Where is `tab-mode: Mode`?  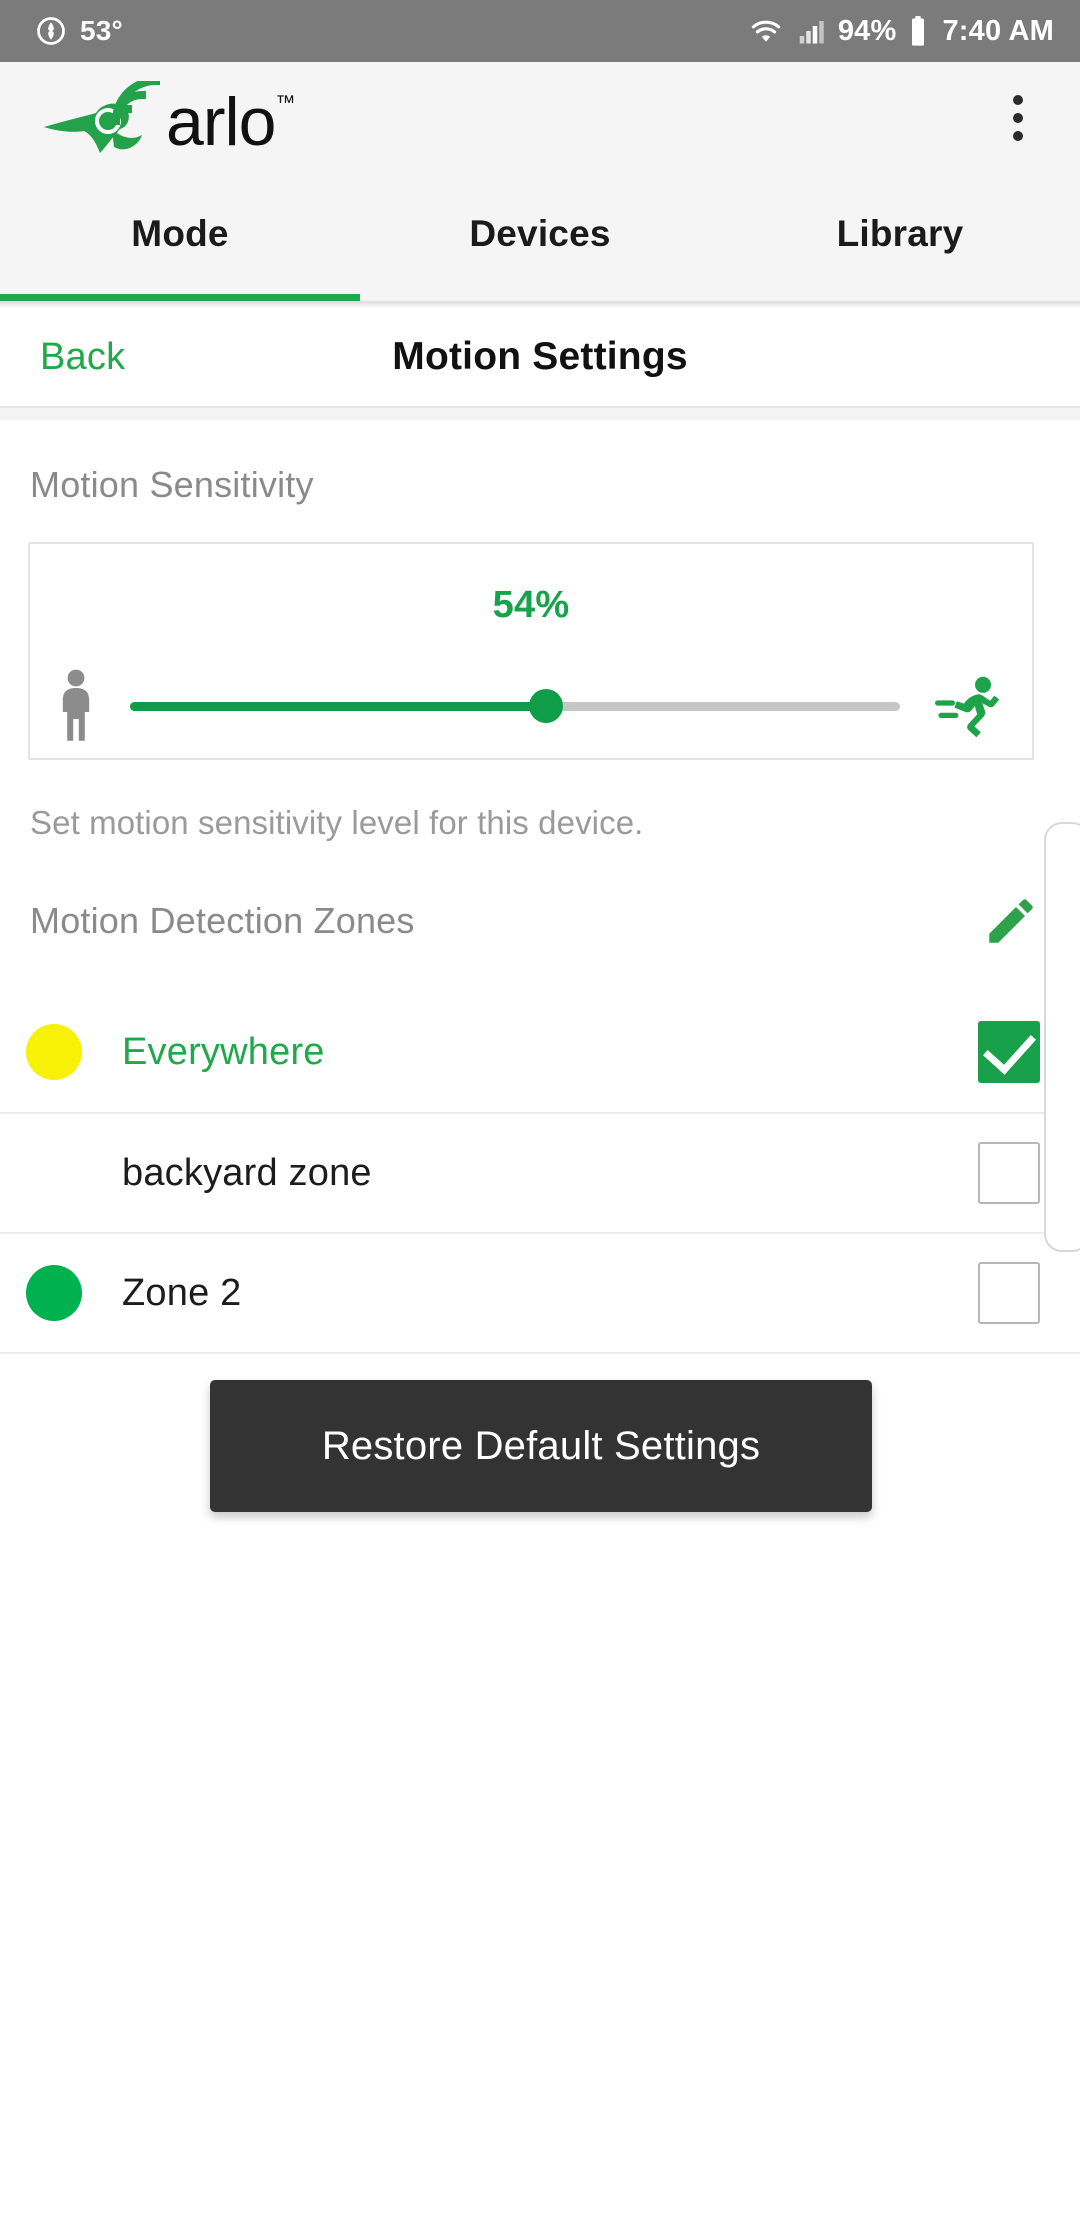
tab-mode: Mode is located at coordinates (180, 237).